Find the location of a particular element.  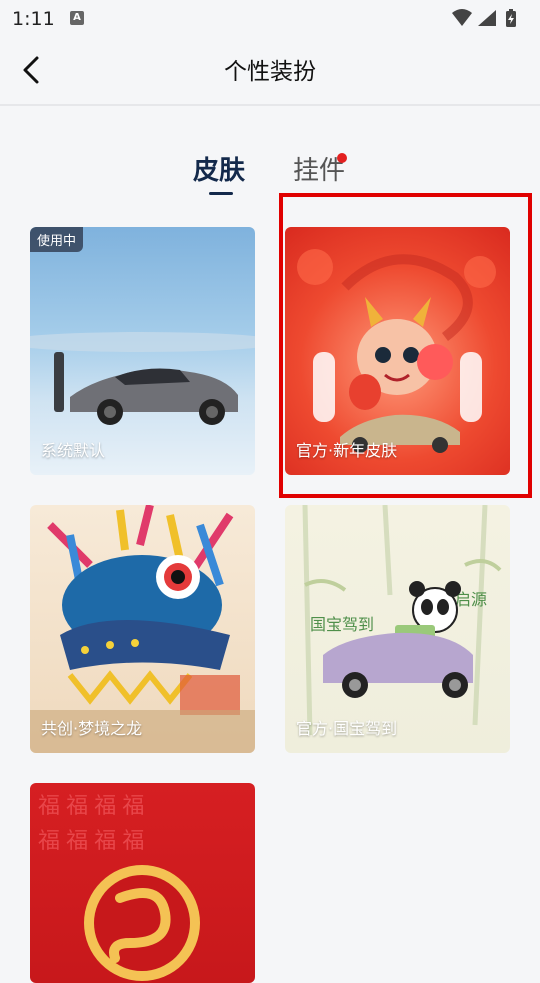

skin-card-national-treasure: 国宝驾到 美好启源 官方·国宝驾到 is located at coordinates (397, 629).